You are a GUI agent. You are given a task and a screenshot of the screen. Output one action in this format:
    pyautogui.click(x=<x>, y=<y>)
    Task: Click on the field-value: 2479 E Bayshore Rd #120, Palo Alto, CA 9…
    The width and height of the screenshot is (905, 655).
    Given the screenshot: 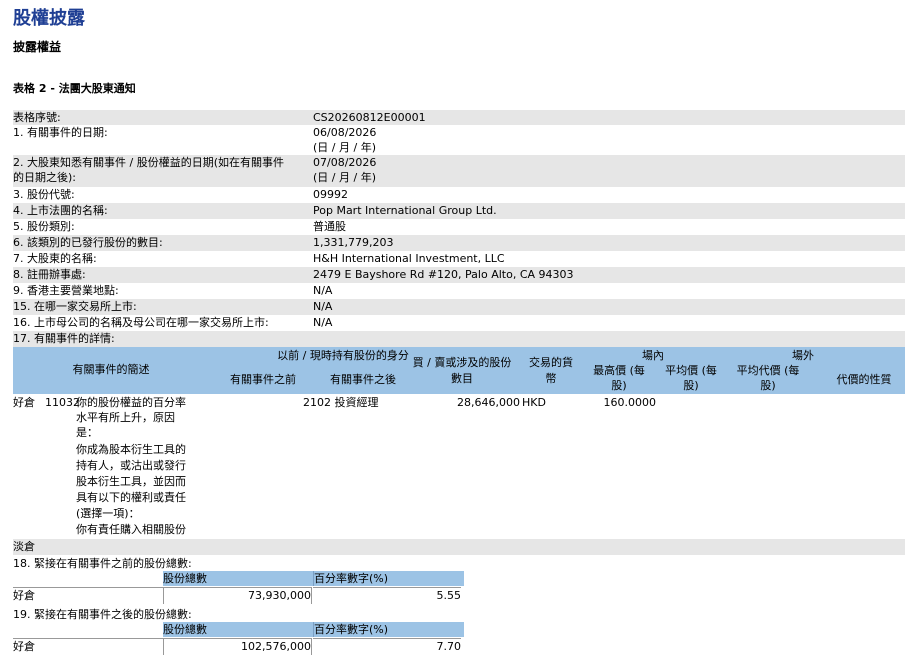 What is the action you would take?
    pyautogui.click(x=443, y=274)
    